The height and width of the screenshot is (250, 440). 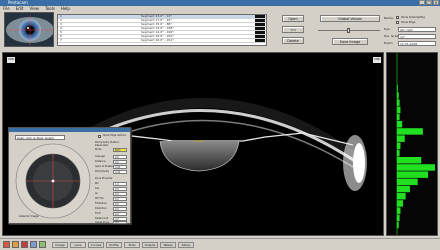 I want to click on left-marker-label: 196, so click(x=11, y=59).